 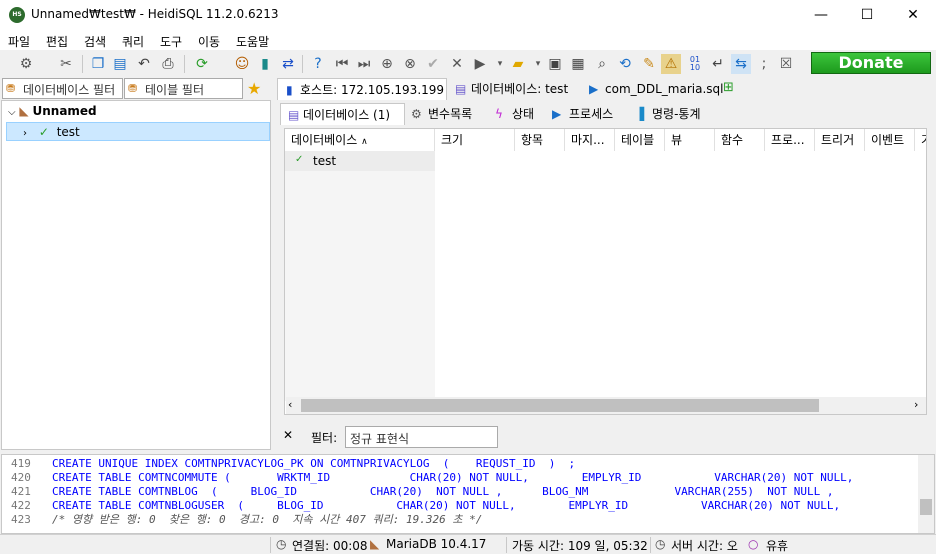 What do you see at coordinates (871, 63) in the screenshot?
I see `donate-button: Donate` at bounding box center [871, 63].